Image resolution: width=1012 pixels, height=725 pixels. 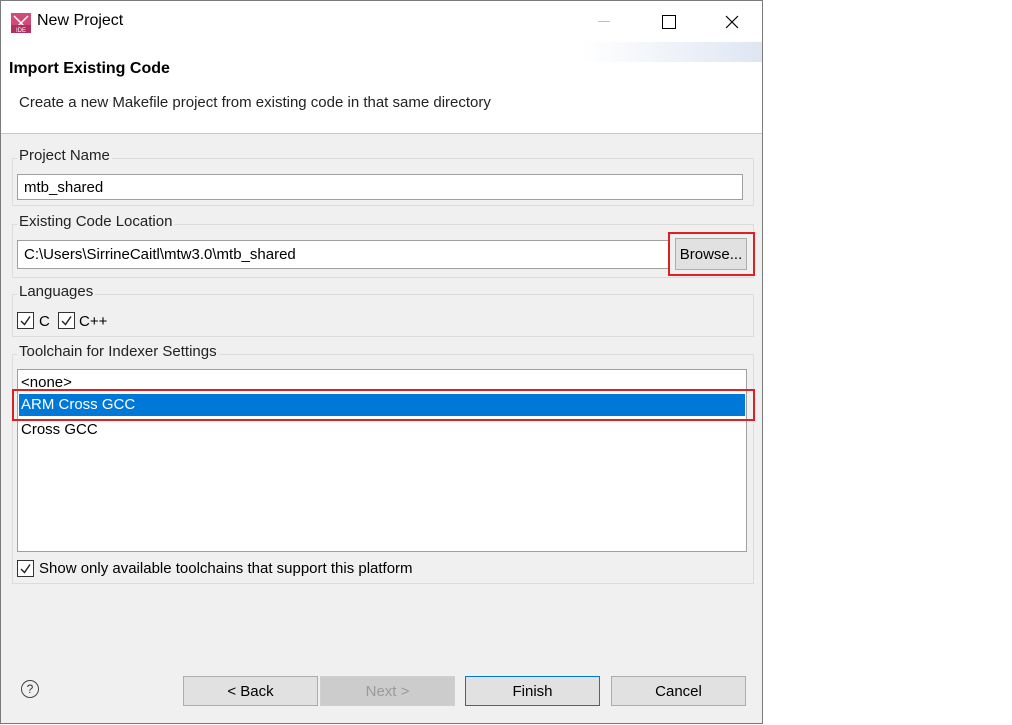 I want to click on cpp-language-checkbox, so click(x=66, y=320).